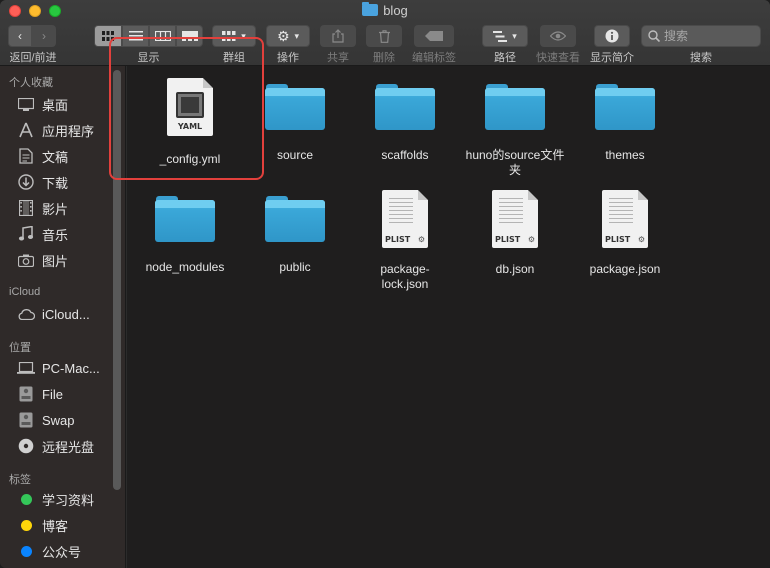 The image size is (770, 568). I want to click on file-item-huno-source: huno的source文件夹, so click(515, 131).